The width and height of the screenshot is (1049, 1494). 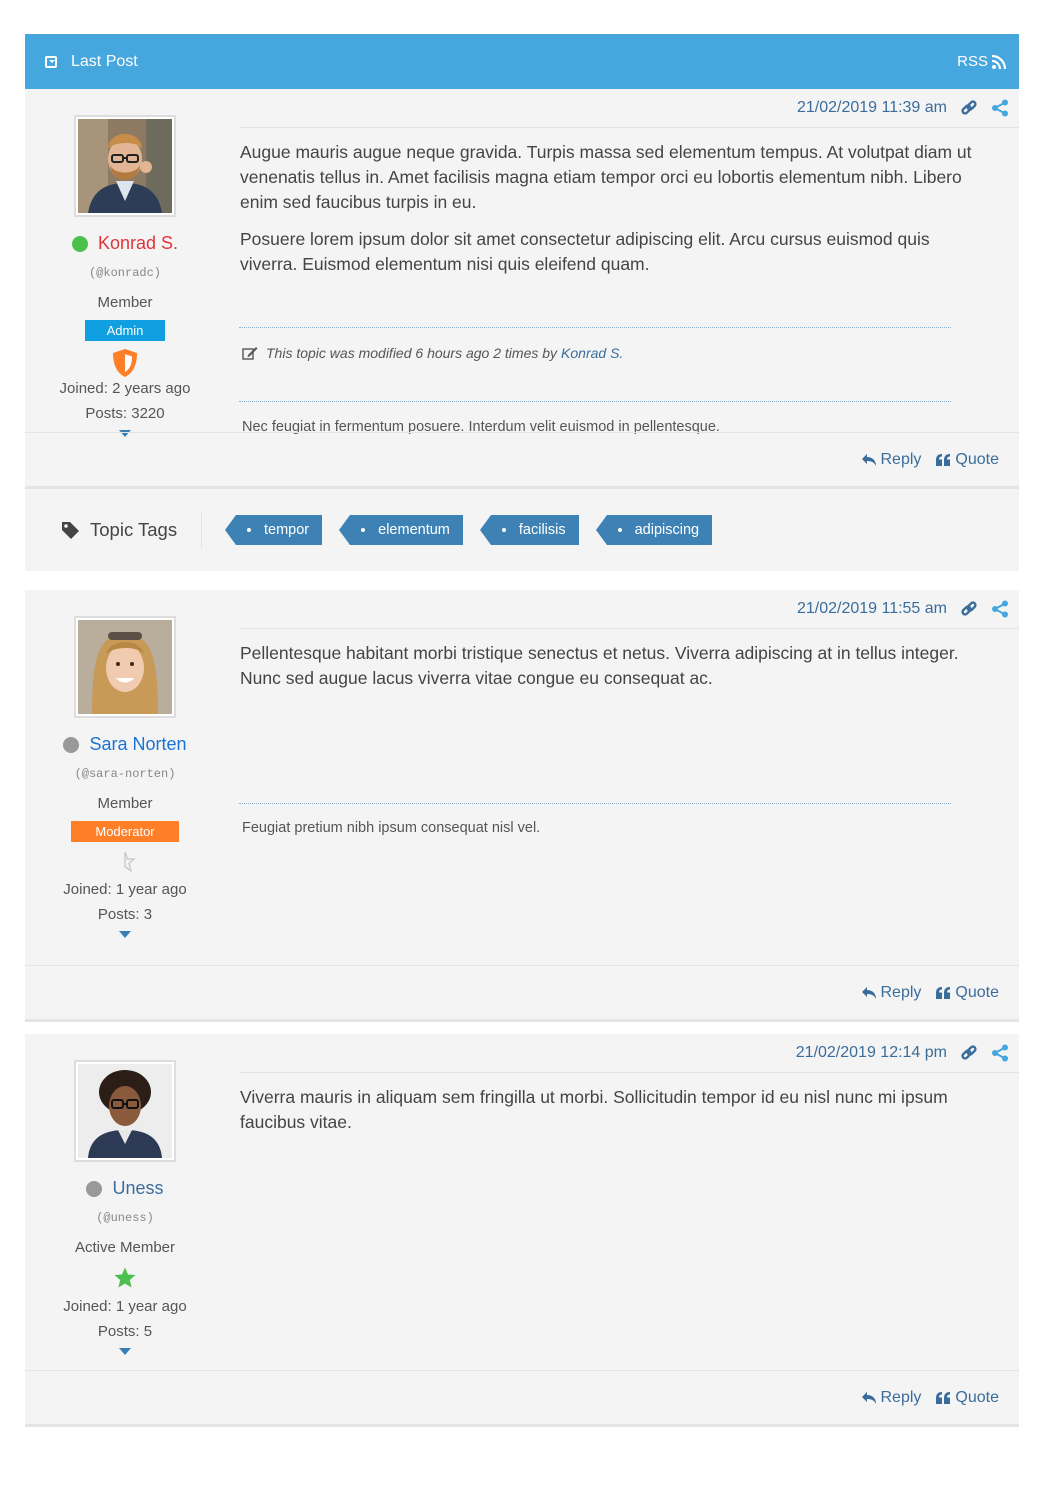 What do you see at coordinates (871, 107) in the screenshot?
I see `post-date: 21/02/2019 11:39 am` at bounding box center [871, 107].